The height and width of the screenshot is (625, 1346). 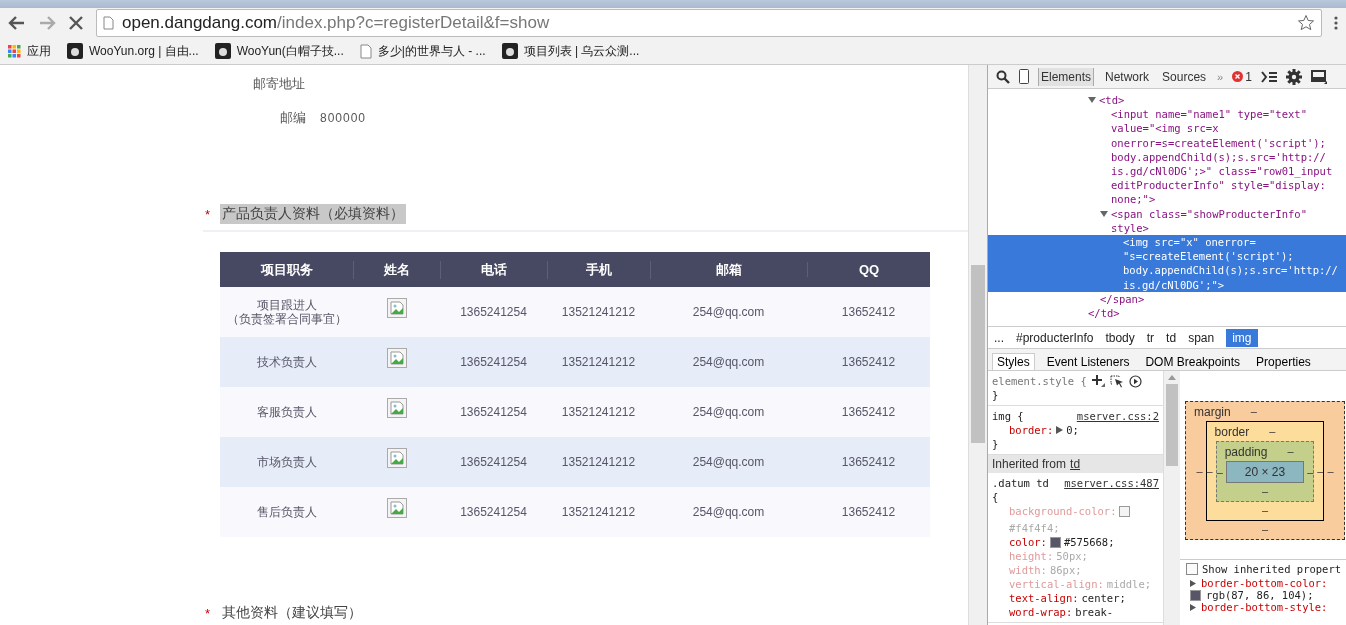 What do you see at coordinates (1088, 362) in the screenshot?
I see `panel-tab: Event Listeners` at bounding box center [1088, 362].